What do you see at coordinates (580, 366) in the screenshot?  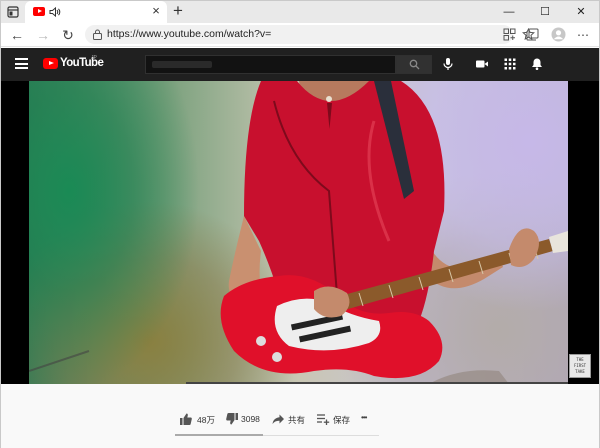 I see `channel-watermark: THE FIRST TAKE` at bounding box center [580, 366].